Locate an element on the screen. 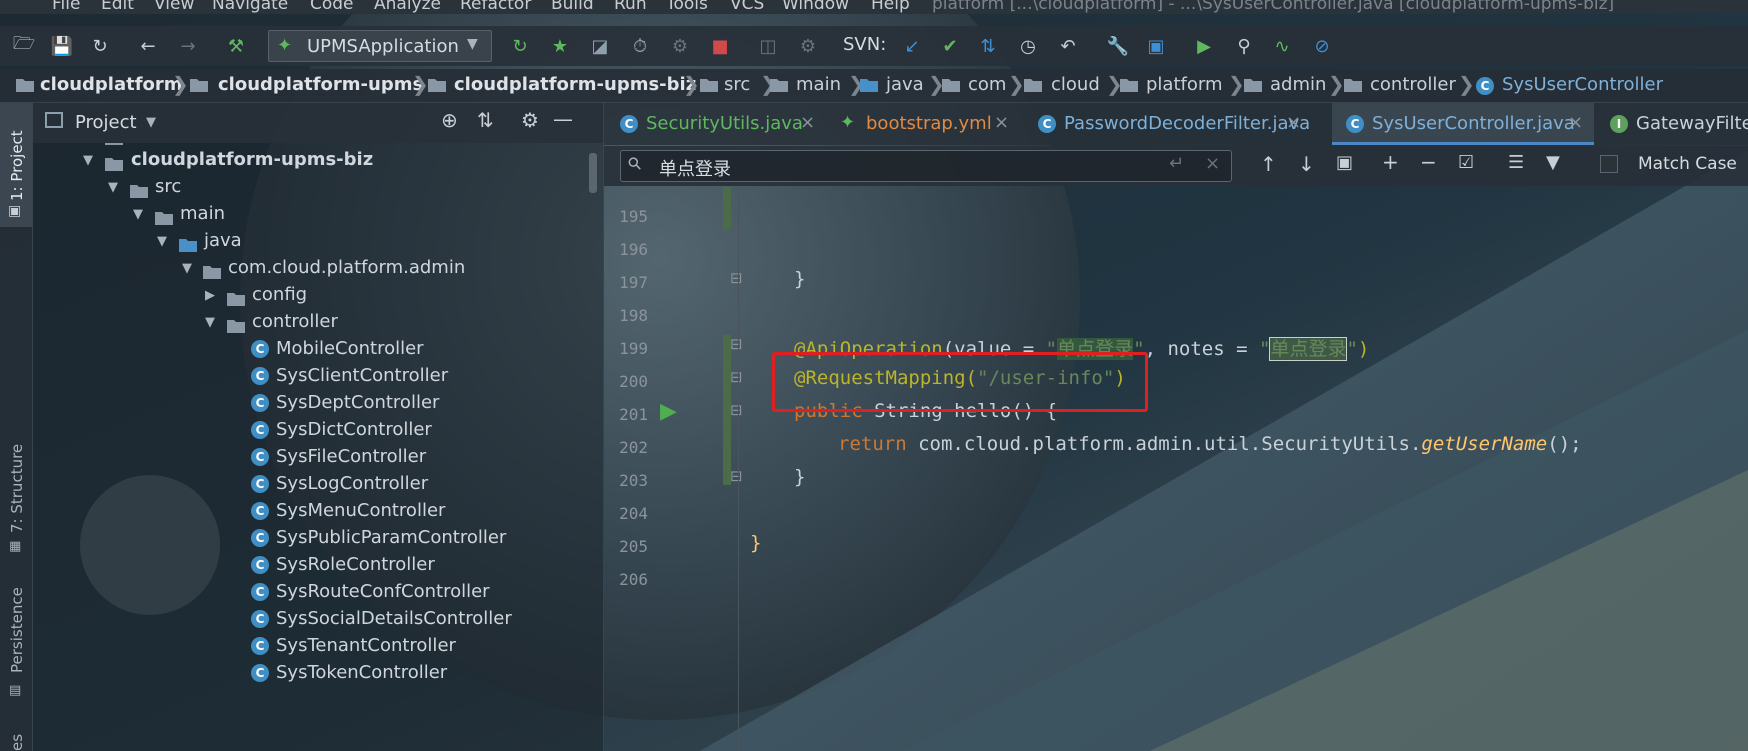 The height and width of the screenshot is (751, 1748). save-icon: 💾 is located at coordinates (62, 46).